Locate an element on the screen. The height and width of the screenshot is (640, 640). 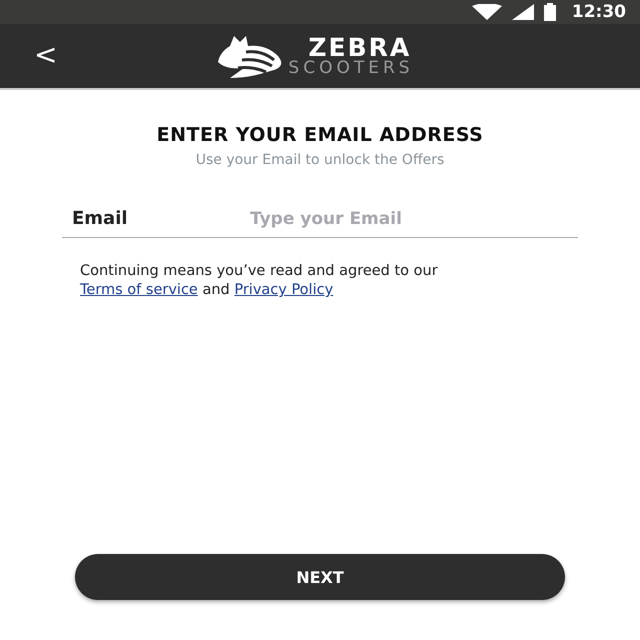
page-subtitle: Use your Email to unlock the Offers is located at coordinates (320, 160).